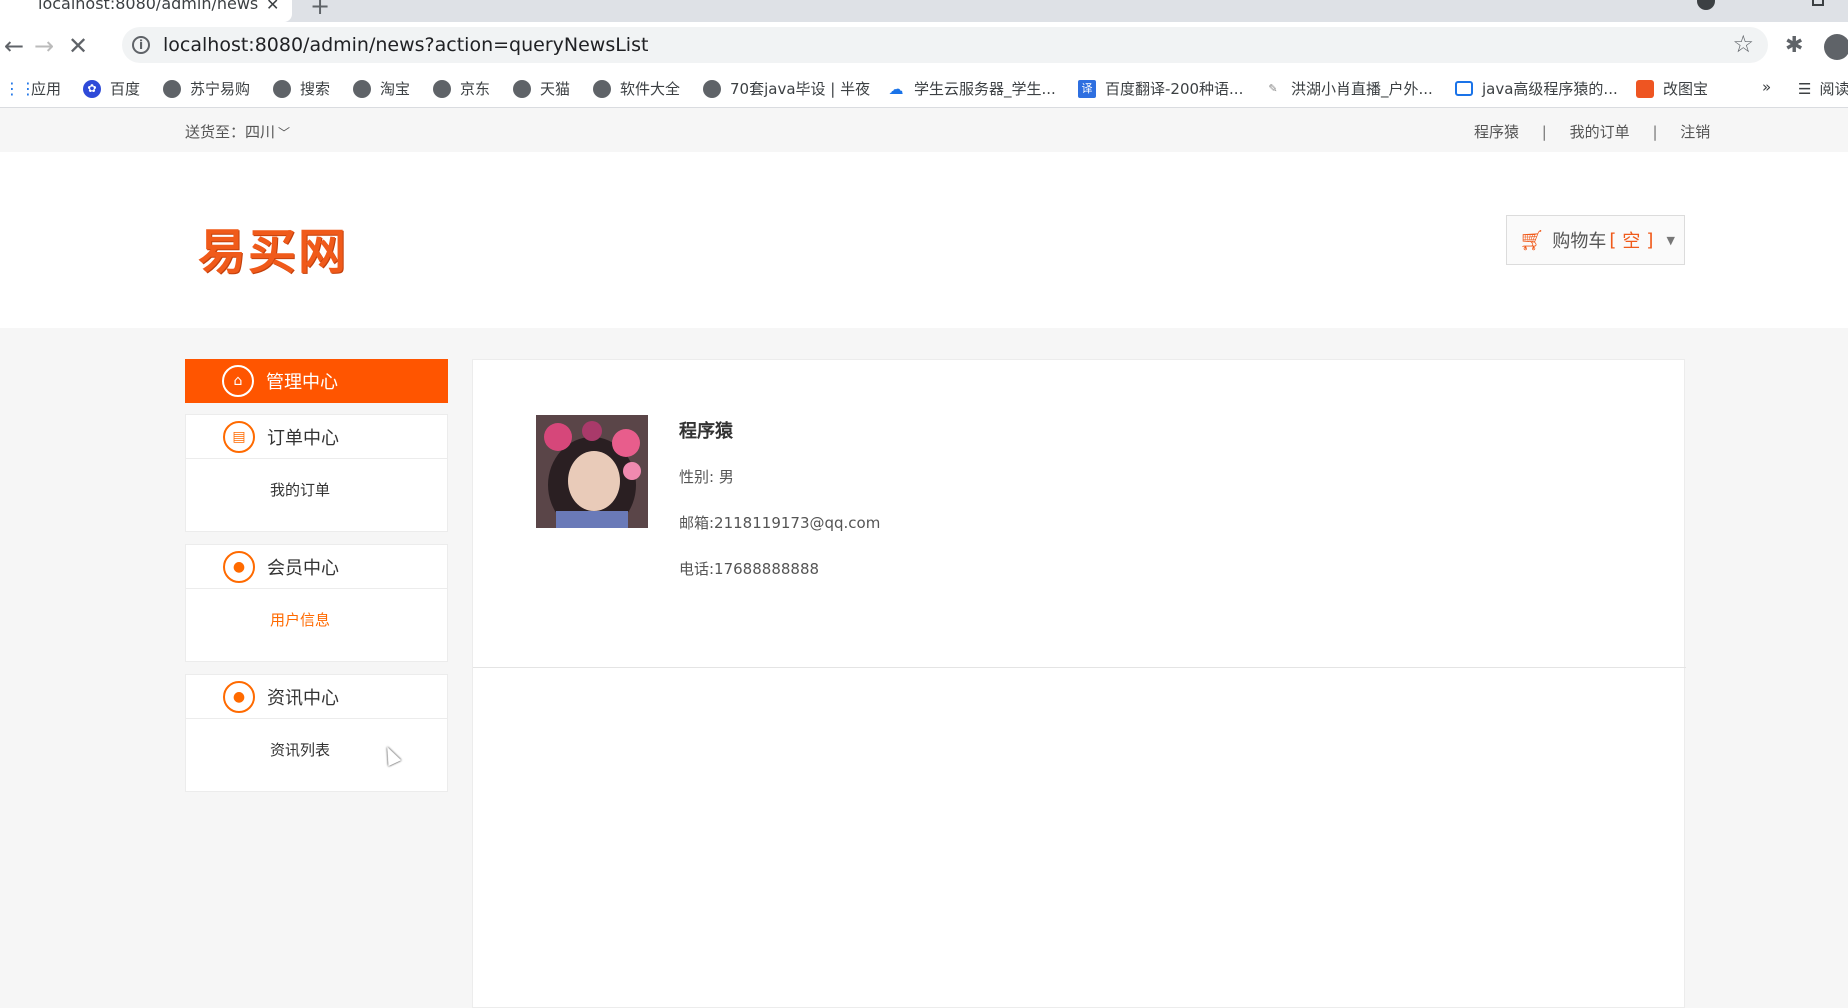  What do you see at coordinates (1631, 241) in the screenshot?
I see `cart-status: 空` at bounding box center [1631, 241].